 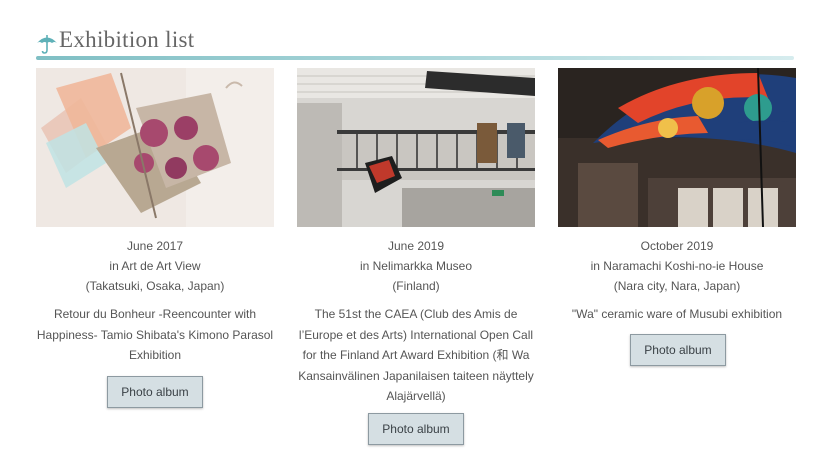 What do you see at coordinates (155, 147) in the screenshot?
I see `exhibition-photo-parasols` at bounding box center [155, 147].